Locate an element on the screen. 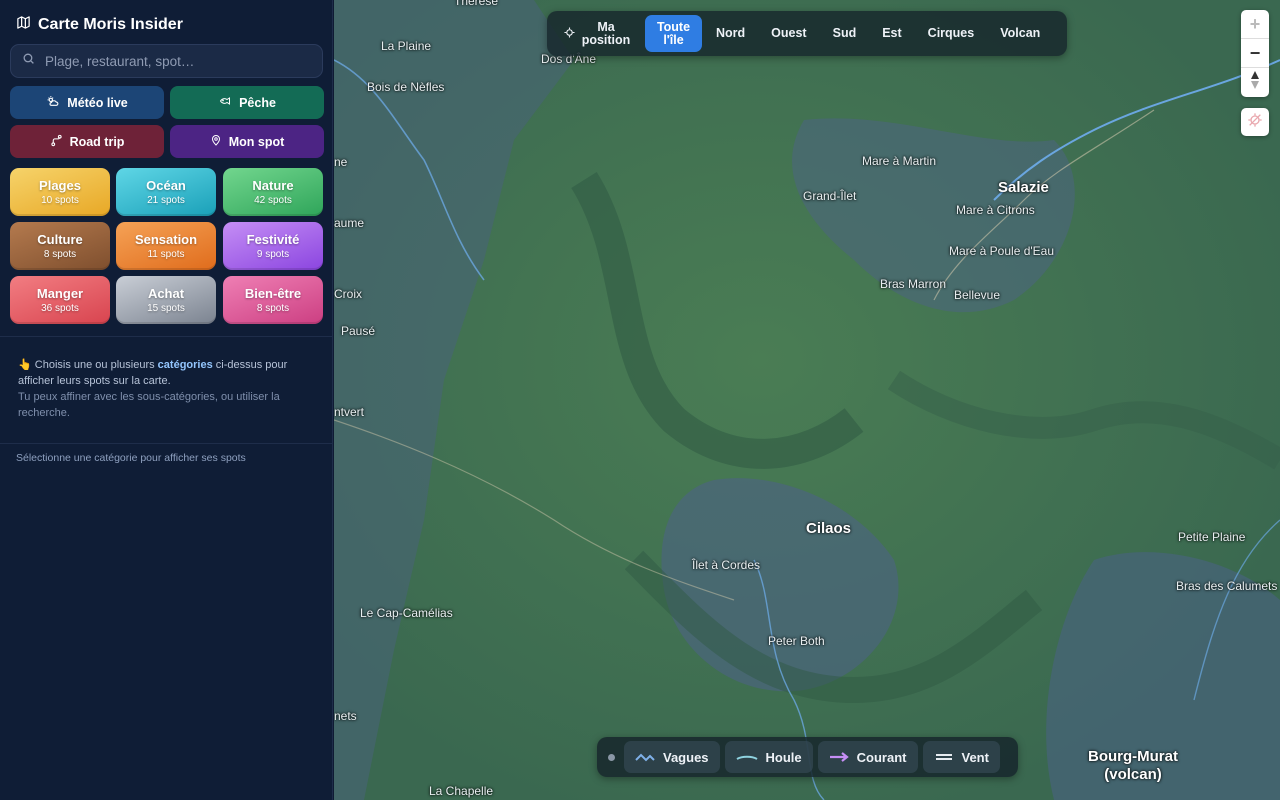 The height and width of the screenshot is (800, 1280). category-plages: Plages 10 spots is located at coordinates (60, 192).